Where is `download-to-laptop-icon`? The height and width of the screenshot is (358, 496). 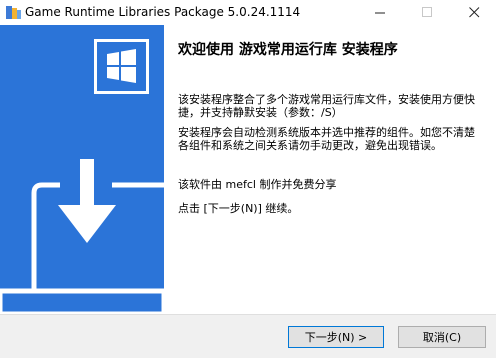 download-to-laptop-icon is located at coordinates (82, 236).